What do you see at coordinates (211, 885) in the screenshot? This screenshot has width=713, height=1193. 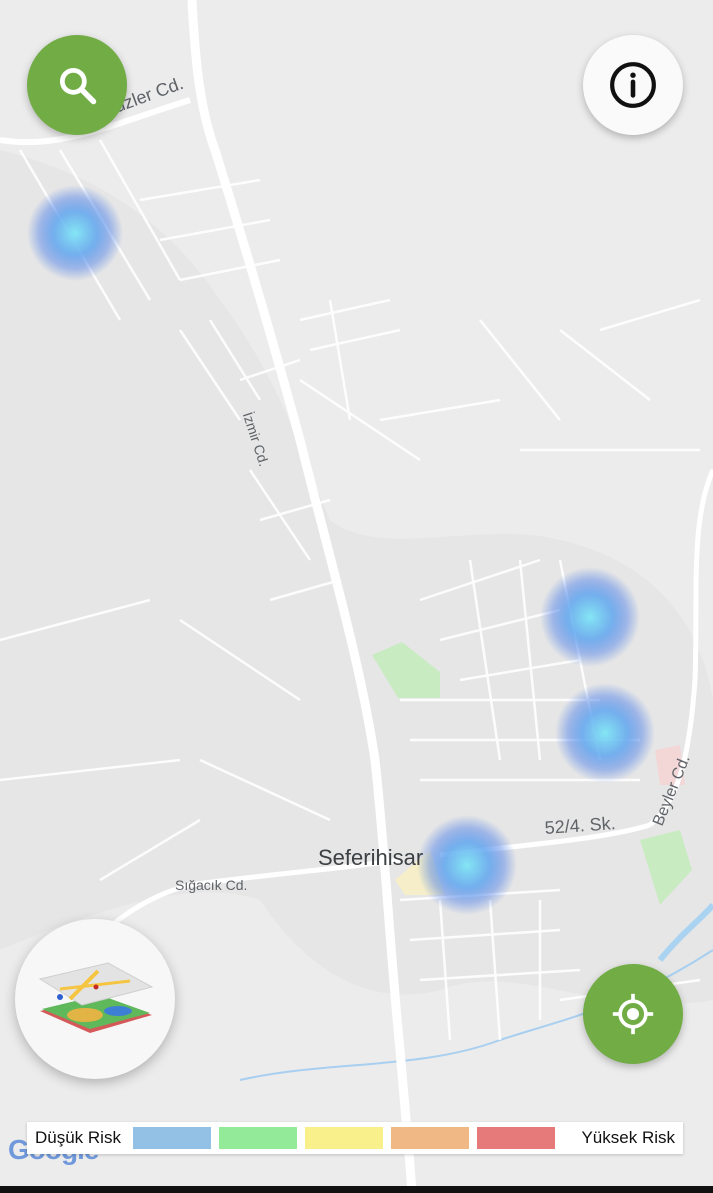 I see `street-label-sigacik: Sığacık Cd.` at bounding box center [211, 885].